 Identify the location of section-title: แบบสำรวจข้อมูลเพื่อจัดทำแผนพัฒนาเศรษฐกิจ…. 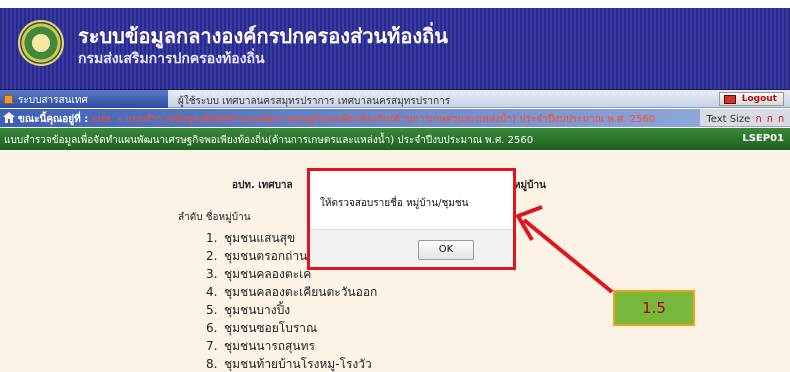
(269, 140).